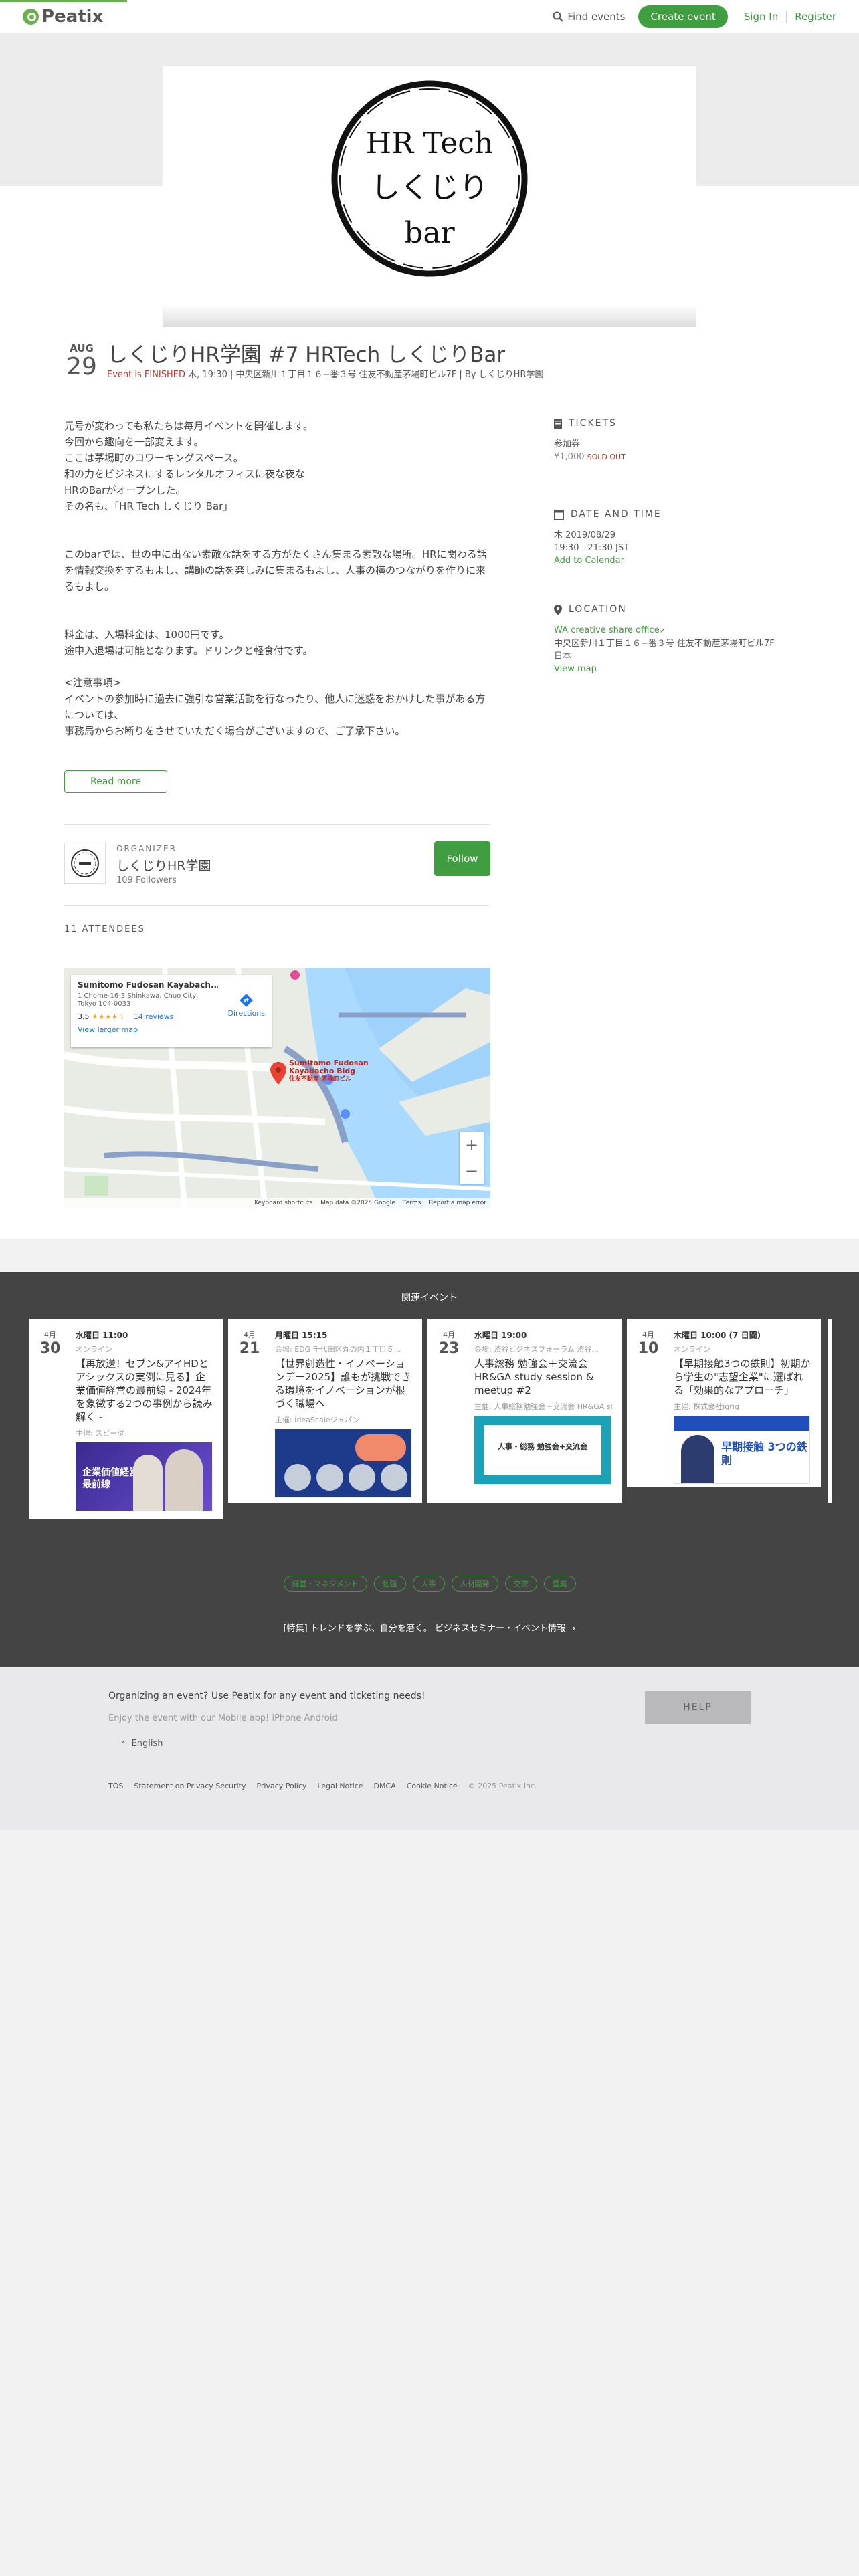 The height and width of the screenshot is (2576, 859). Describe the element at coordinates (171, 1029) in the screenshot. I see `view-larger-map-link: View larger map` at that location.